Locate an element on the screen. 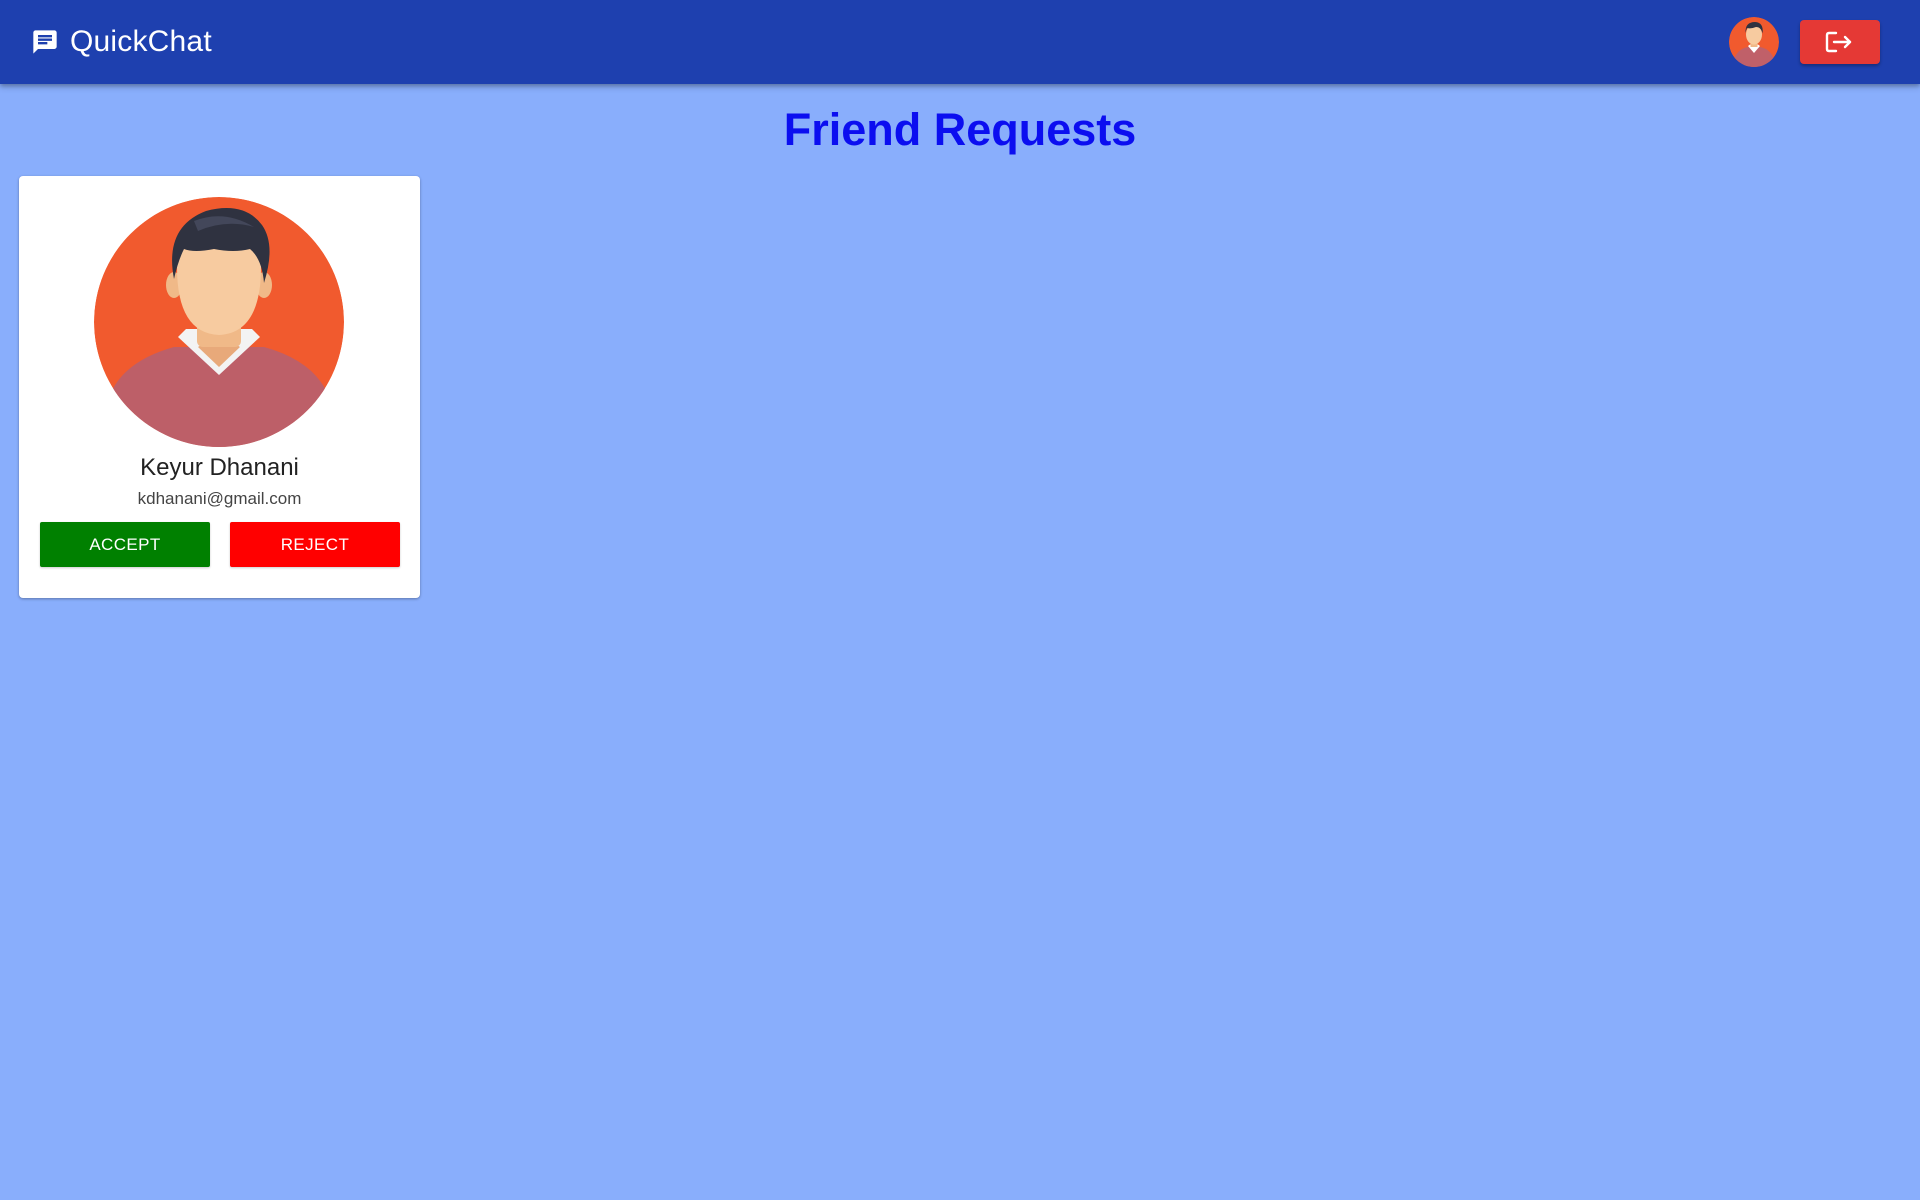 This screenshot has height=1200, width=1920. requester-email: kdhanani@gmail.com is located at coordinates (219, 498).